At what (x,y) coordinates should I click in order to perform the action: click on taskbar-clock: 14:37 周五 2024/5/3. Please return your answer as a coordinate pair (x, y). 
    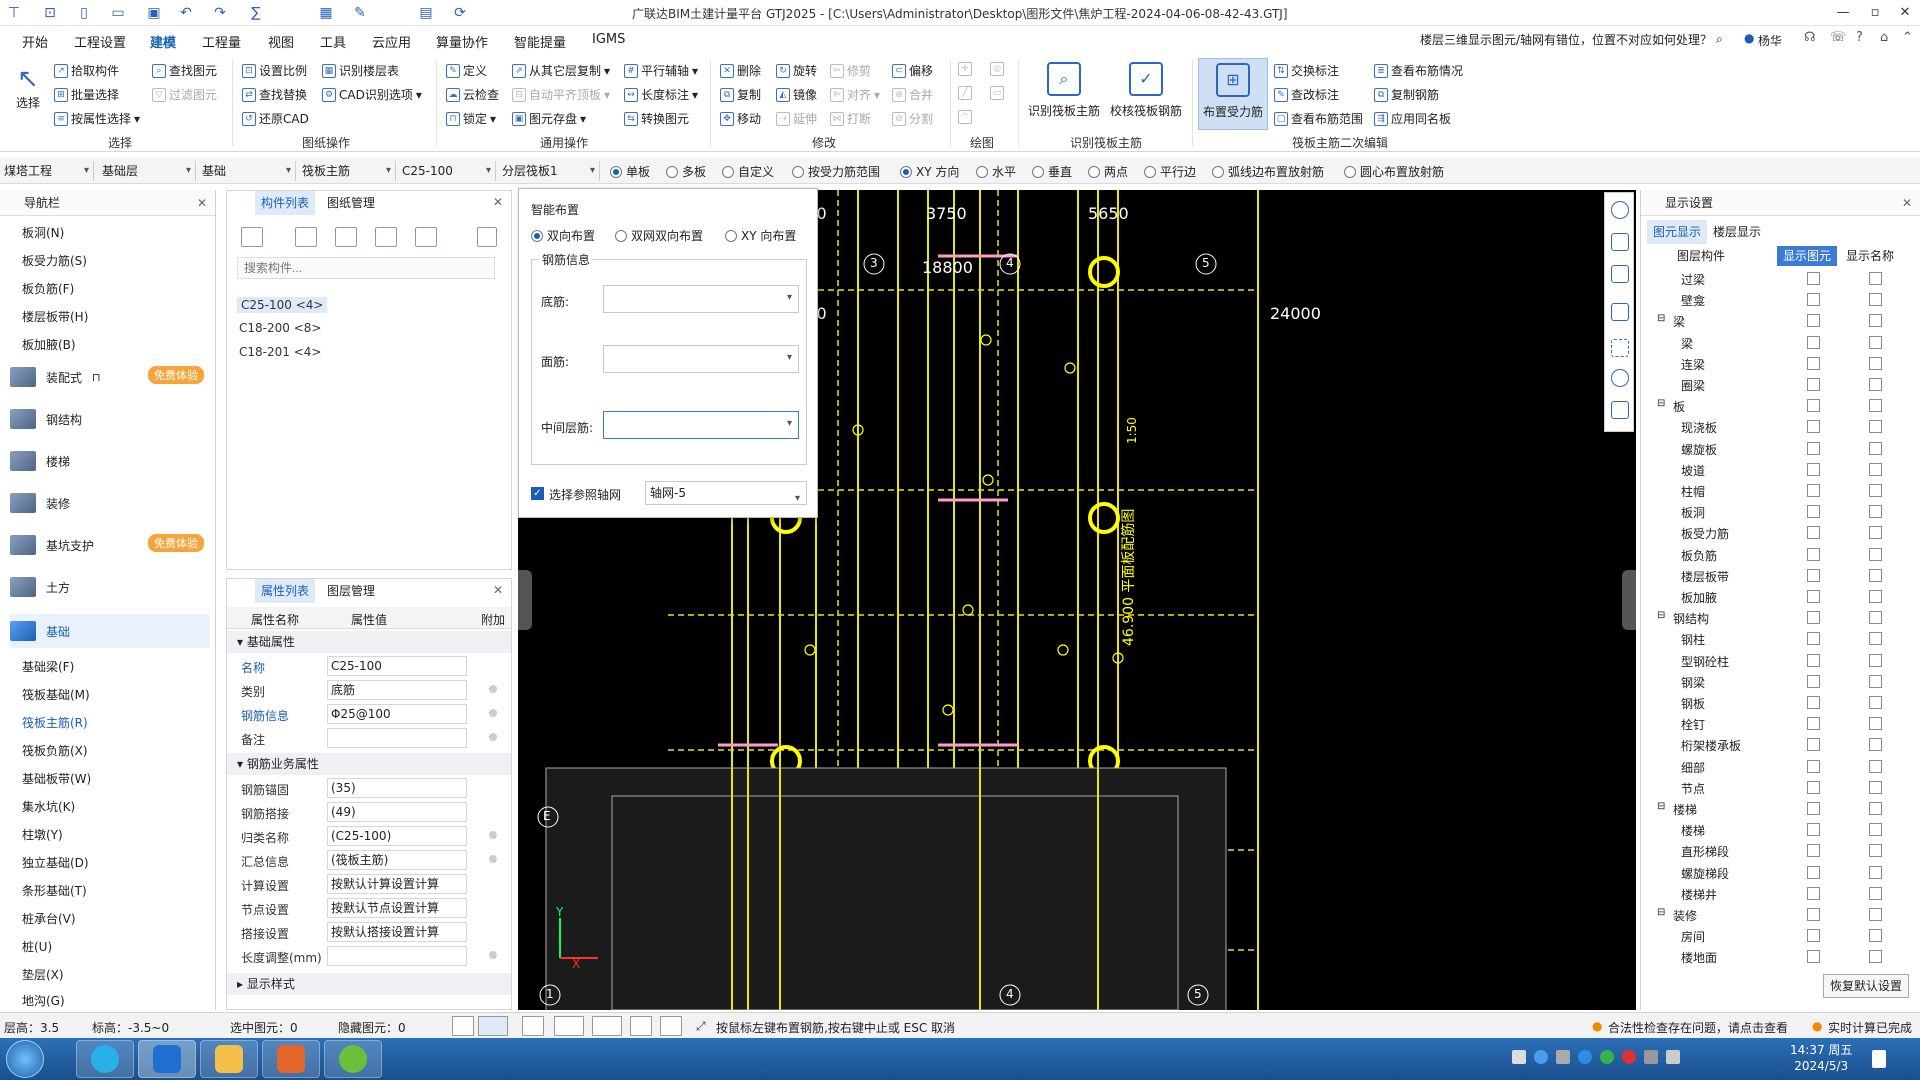
    Looking at the image, I should click on (1821, 1058).